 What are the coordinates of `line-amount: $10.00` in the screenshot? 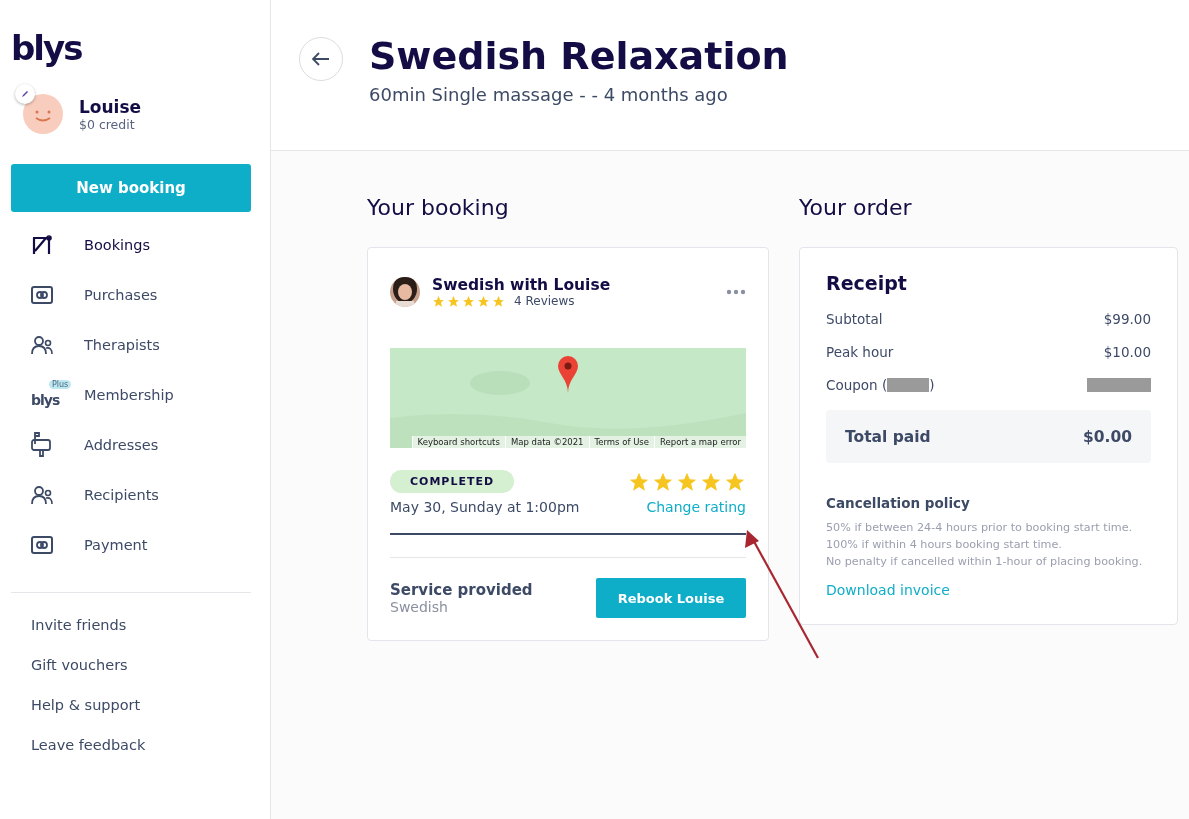 It's located at (1127, 351).